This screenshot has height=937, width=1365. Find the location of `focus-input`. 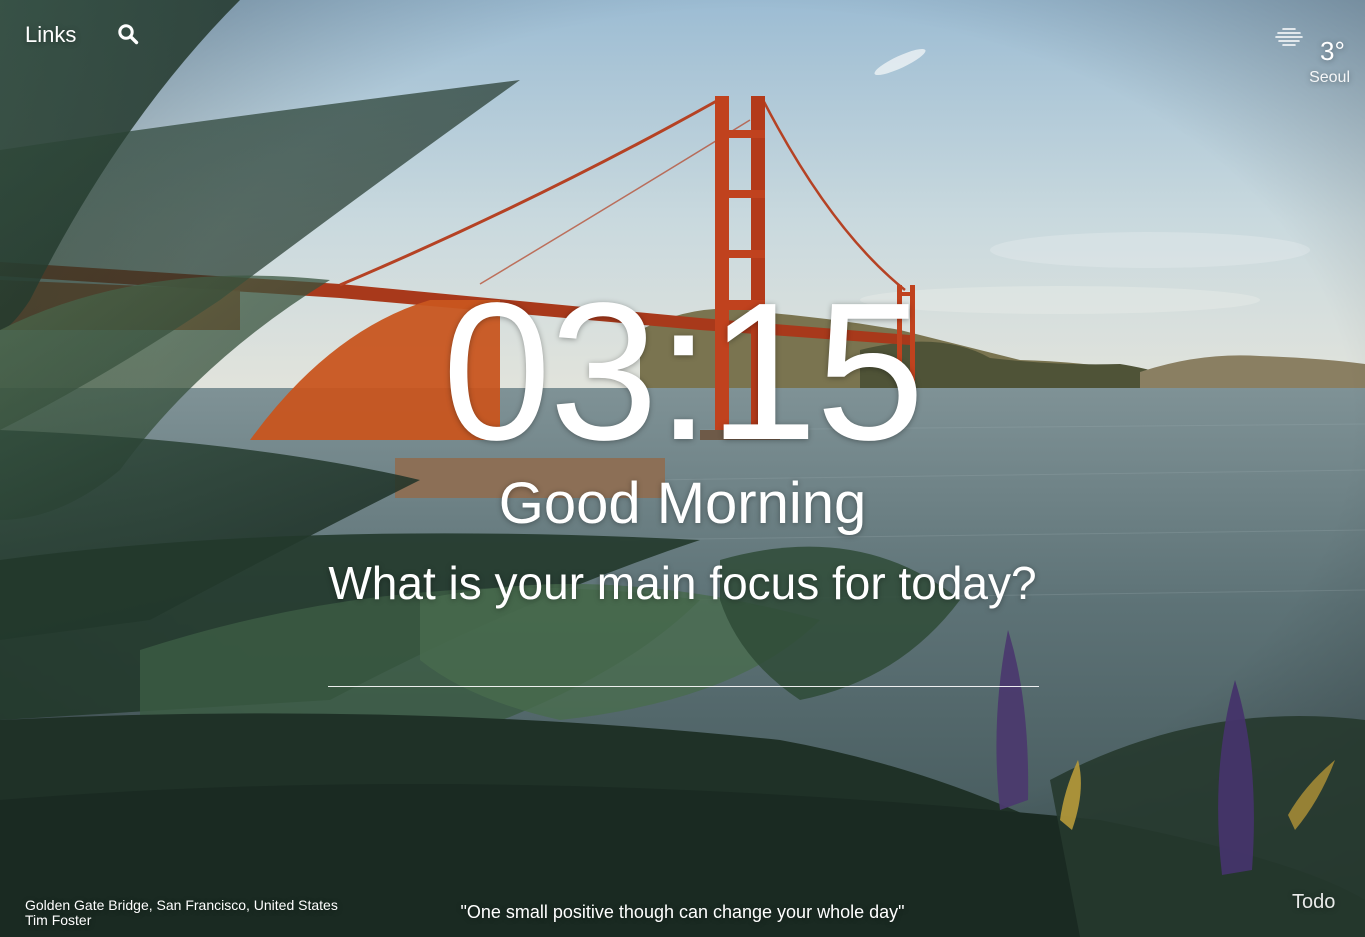

focus-input is located at coordinates (683, 663).